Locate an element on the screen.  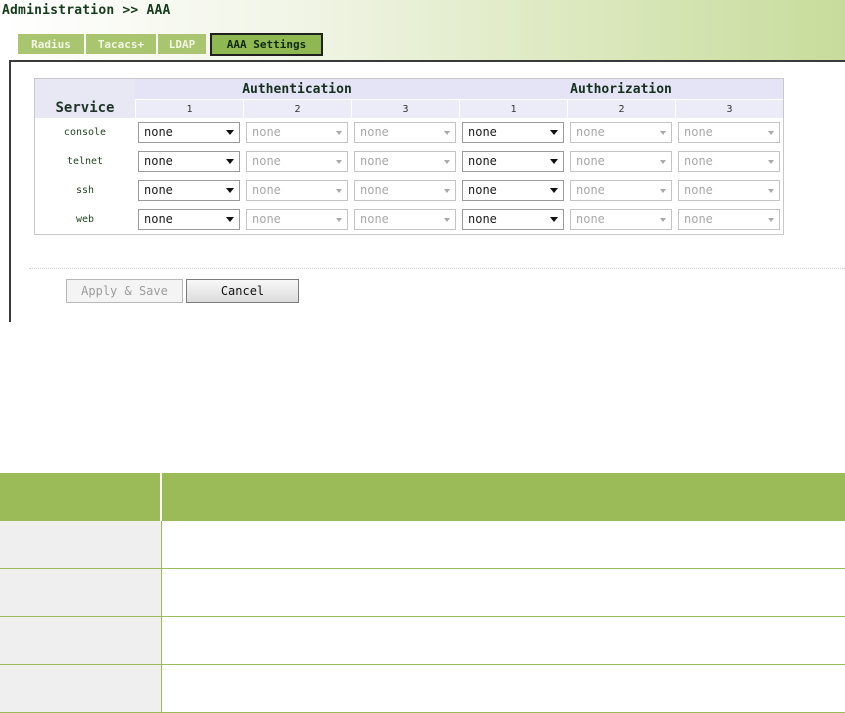
web-authorization-1-select: none is located at coordinates (513, 219).